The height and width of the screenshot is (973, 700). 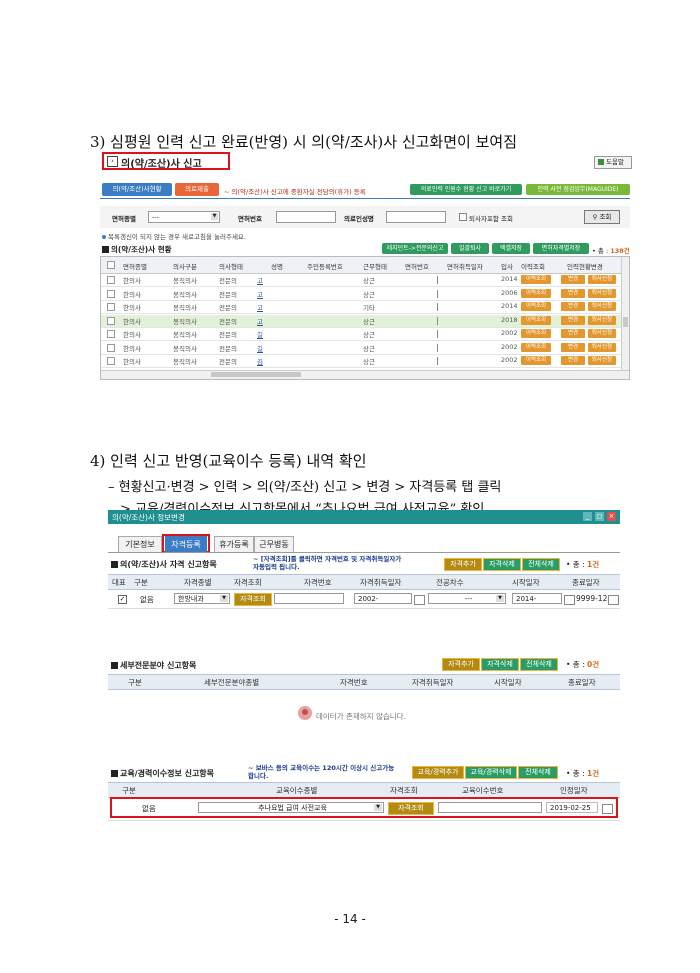 What do you see at coordinates (302, 504) in the screenshot?
I see `instruction-line-2-clip: > 교육/경력이수정보 신고항목에서 “추나요법 급여 사전교육” 확인` at bounding box center [302, 504].